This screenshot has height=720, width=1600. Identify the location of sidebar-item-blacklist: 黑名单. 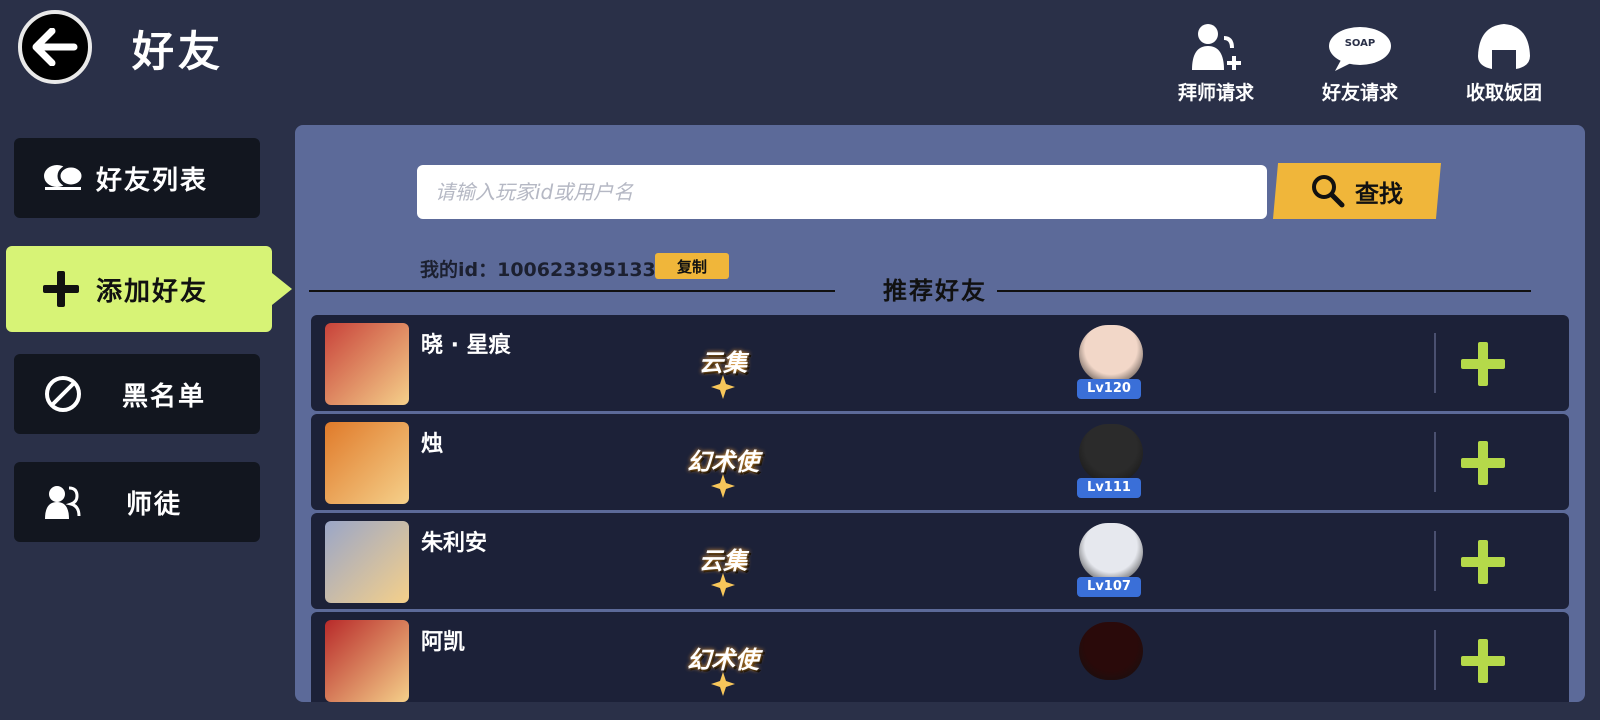
(137, 394).